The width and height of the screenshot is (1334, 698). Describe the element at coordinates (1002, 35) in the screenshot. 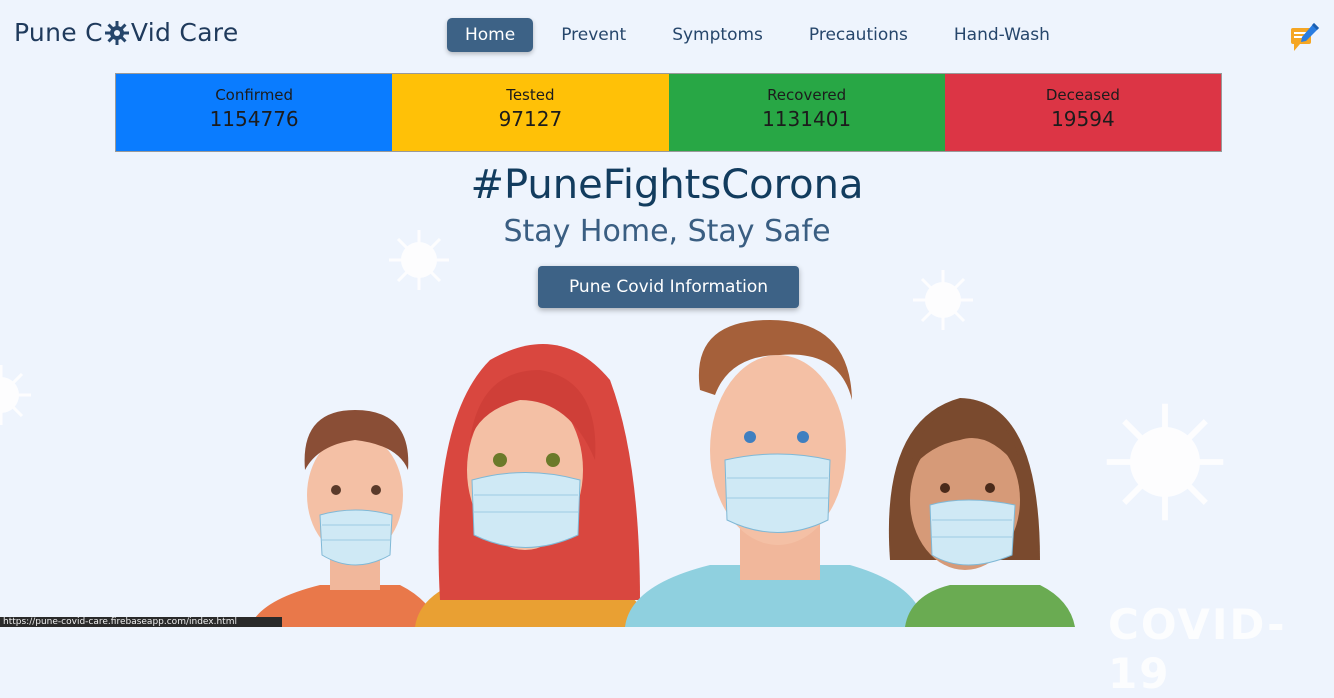

I see `nav-hand-wash: Hand-Wash` at that location.